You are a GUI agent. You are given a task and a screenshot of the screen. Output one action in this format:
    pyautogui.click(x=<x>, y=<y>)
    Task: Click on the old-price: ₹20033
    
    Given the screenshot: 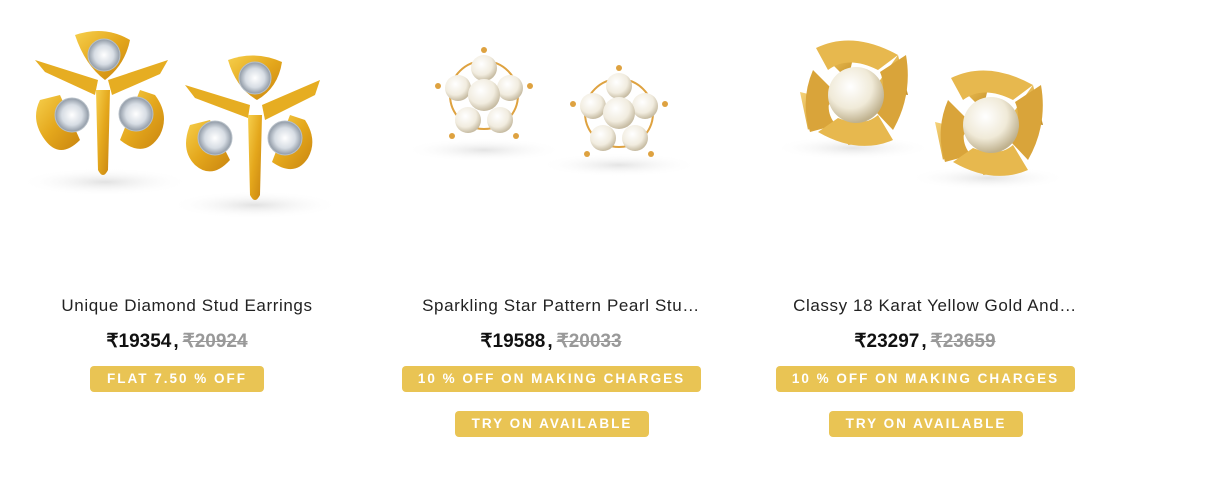 What is the action you would take?
    pyautogui.click(x=589, y=341)
    